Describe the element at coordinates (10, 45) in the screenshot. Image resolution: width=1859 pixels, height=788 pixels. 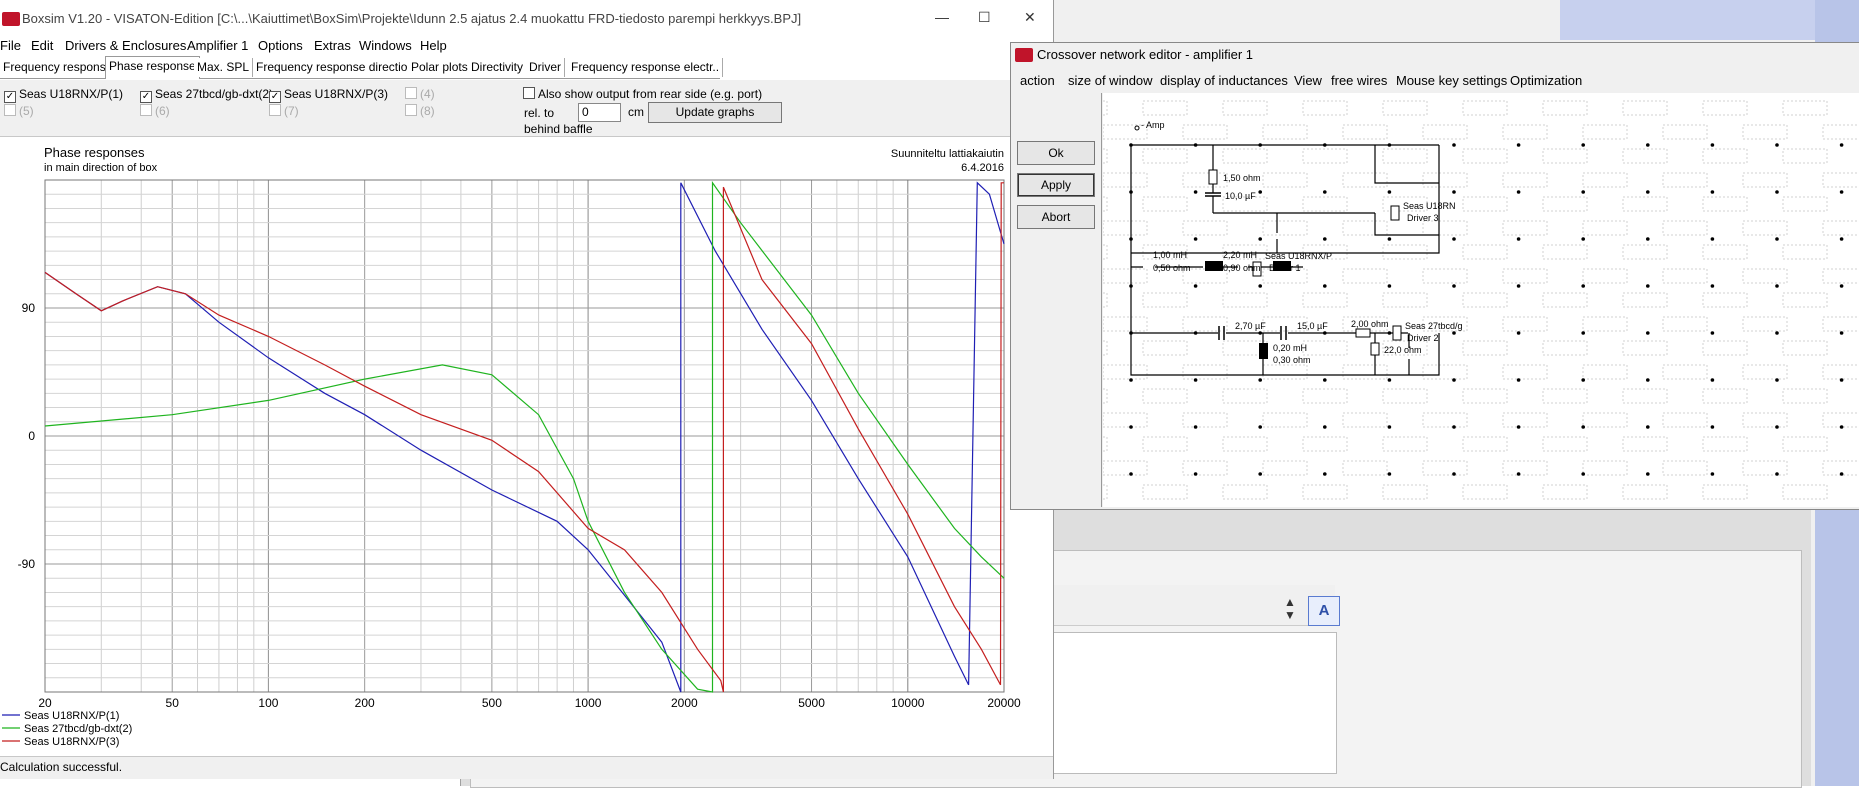
I see `menu-file: File` at that location.